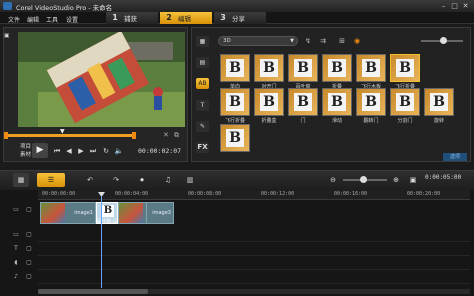 The image size is (474, 296). What do you see at coordinates (254, 249) in the screenshot?
I see `title-track` at bounding box center [254, 249].